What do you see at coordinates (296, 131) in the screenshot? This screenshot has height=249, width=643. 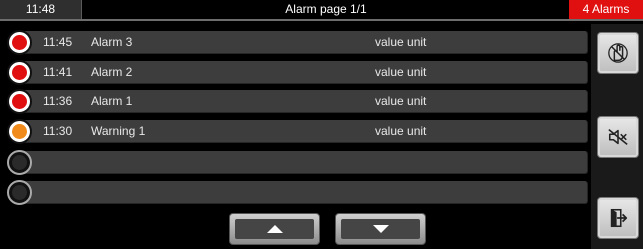 I see `alarm-row: 11:30 Warning 1 value unit` at bounding box center [296, 131].